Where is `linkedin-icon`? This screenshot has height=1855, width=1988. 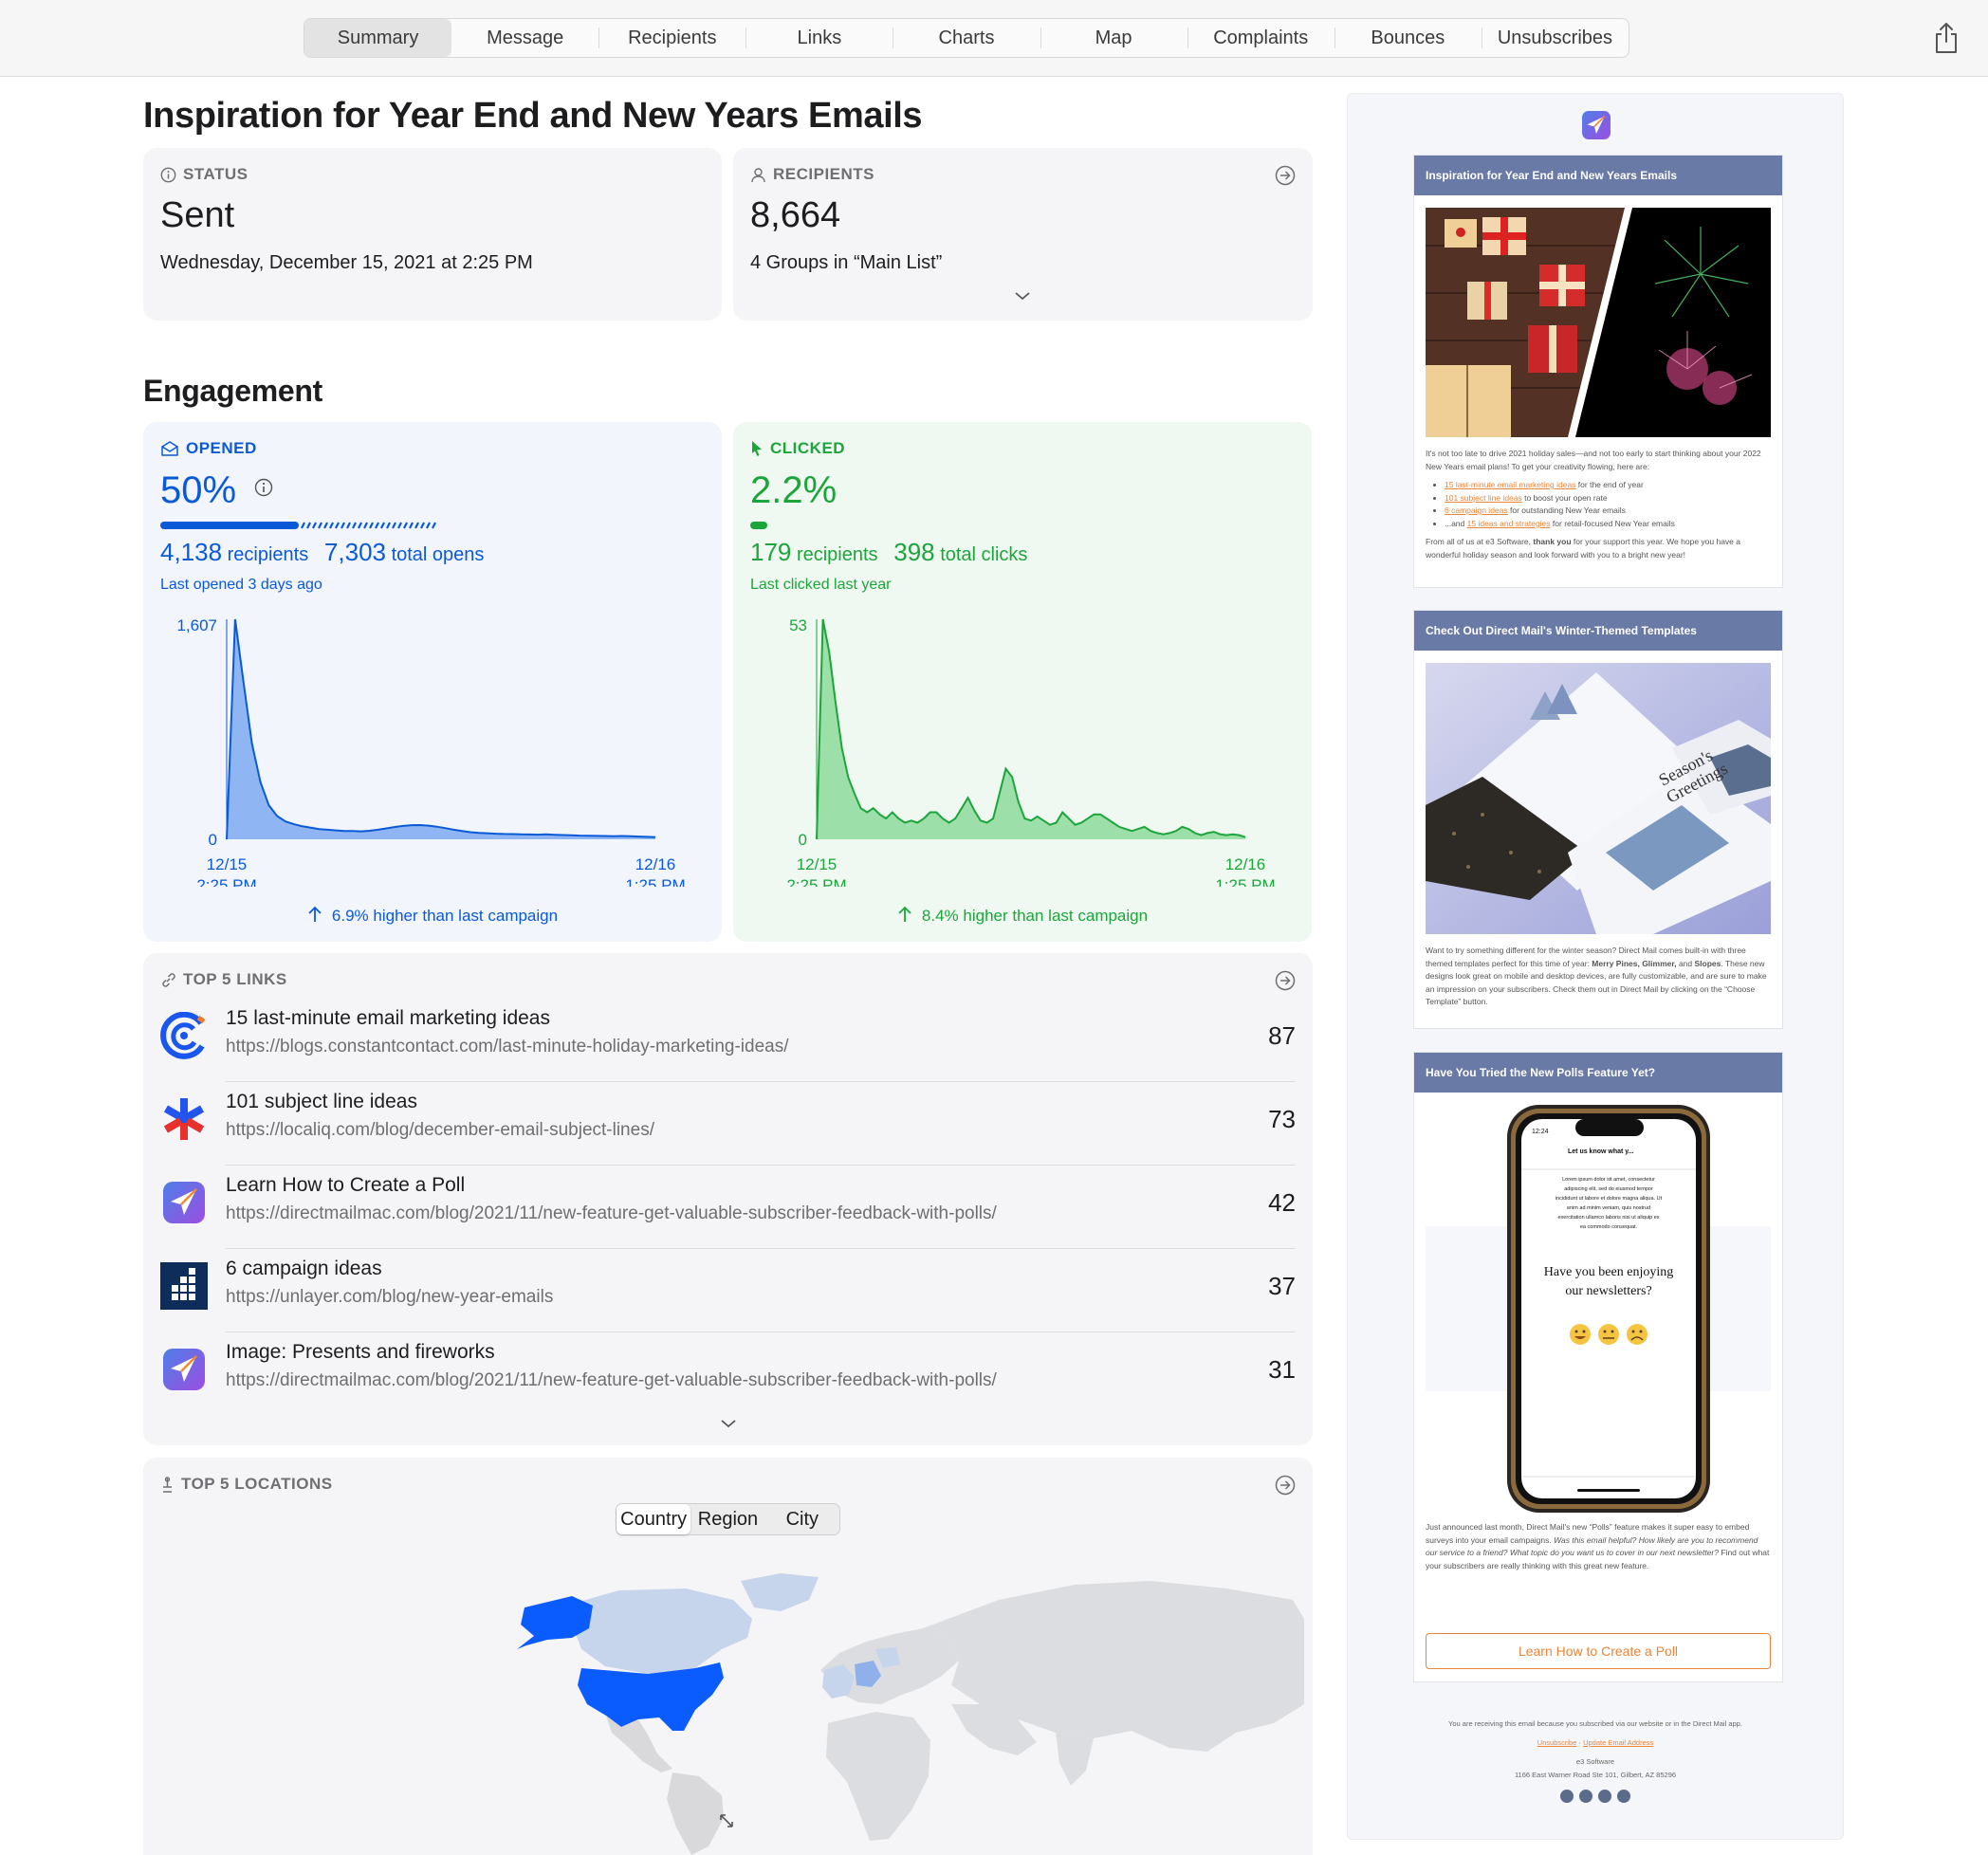 linkedin-icon is located at coordinates (1604, 1797).